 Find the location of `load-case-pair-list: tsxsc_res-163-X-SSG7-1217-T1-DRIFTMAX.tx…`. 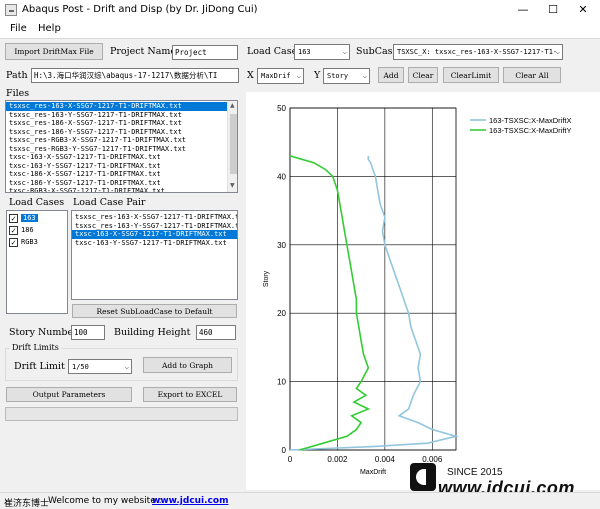

load-case-pair-list: tsxsc_res-163-X-SSG7-1217-T1-DRIFTMAX.tx… is located at coordinates (154, 229).